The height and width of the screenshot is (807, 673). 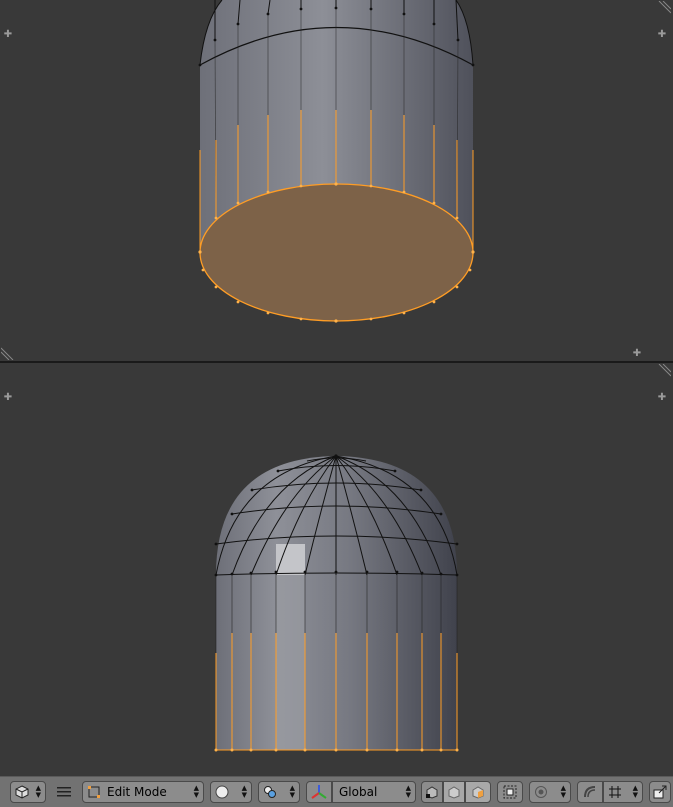 I want to click on menu-icon, so click(x=64, y=792).